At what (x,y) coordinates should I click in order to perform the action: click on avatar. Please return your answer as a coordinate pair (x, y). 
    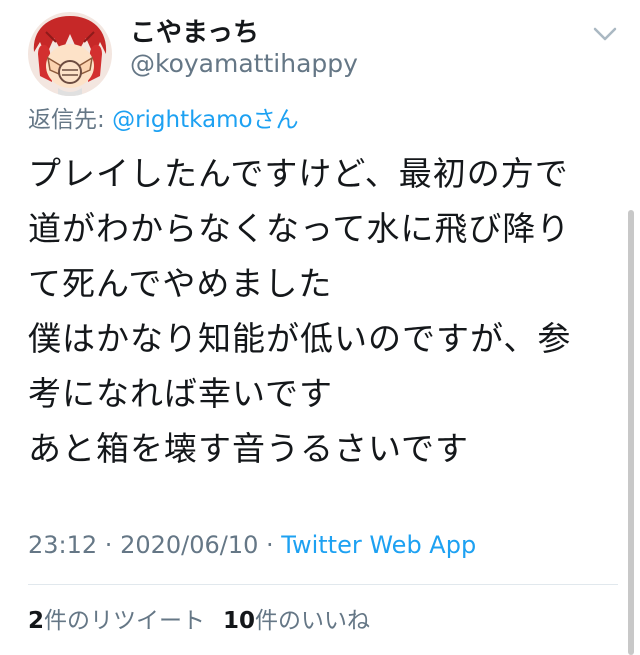
    Looking at the image, I should click on (70, 54).